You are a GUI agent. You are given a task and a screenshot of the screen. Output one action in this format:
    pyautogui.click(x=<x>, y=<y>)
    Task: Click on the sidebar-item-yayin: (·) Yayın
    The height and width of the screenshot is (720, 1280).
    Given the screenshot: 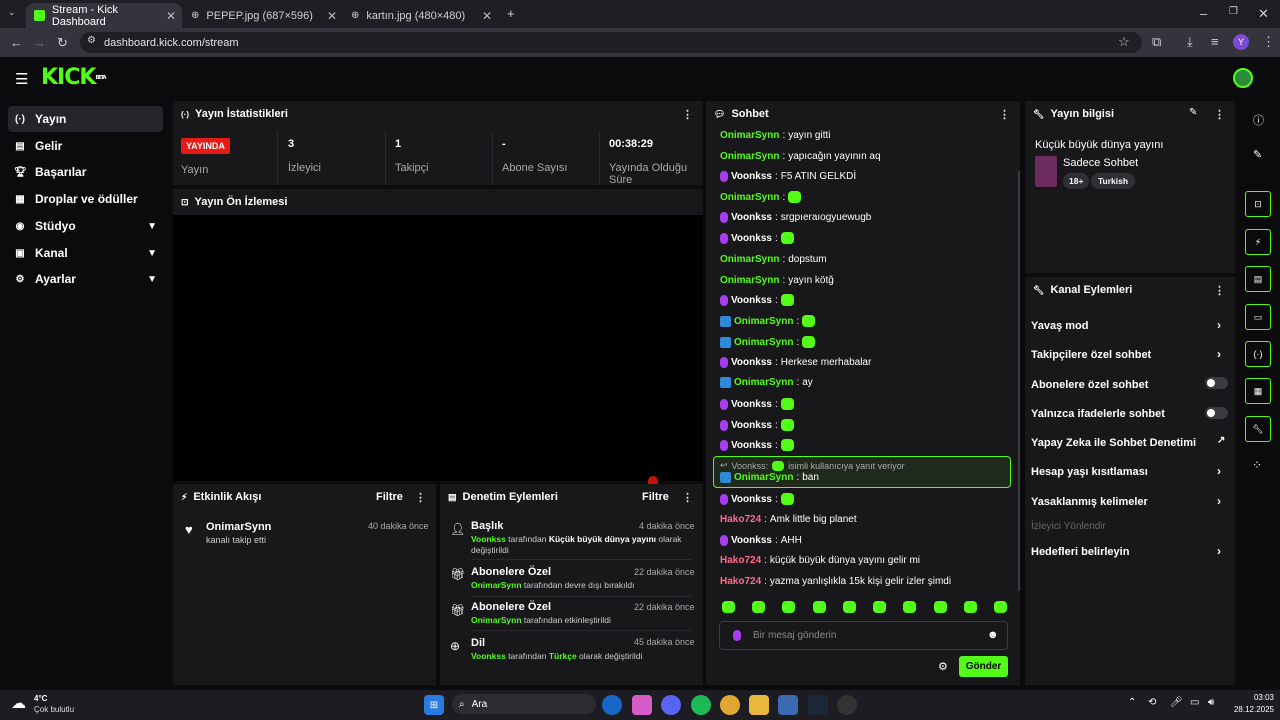 What is the action you would take?
    pyautogui.click(x=85, y=119)
    